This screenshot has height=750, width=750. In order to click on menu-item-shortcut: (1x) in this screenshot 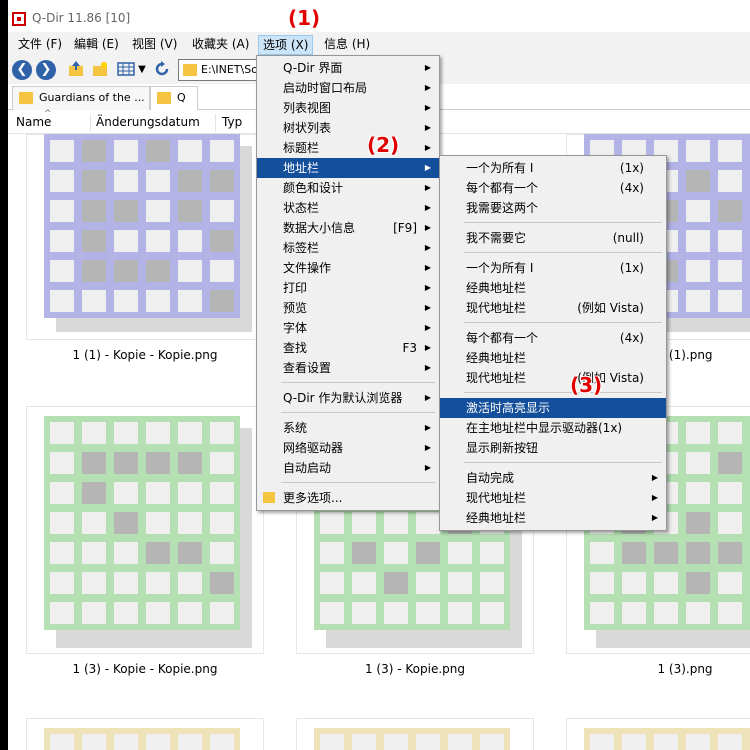, I will do `click(631, 168)`.